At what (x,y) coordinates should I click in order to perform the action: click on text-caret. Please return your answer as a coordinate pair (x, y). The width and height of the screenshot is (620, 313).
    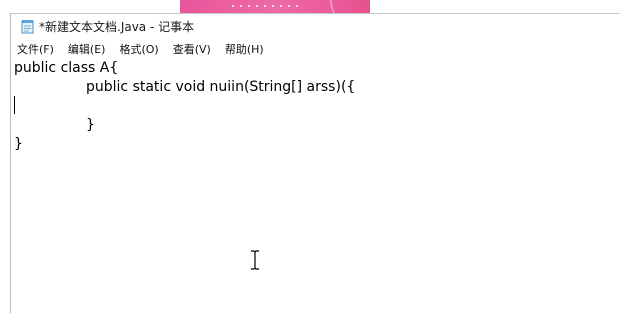
    Looking at the image, I should click on (14, 105).